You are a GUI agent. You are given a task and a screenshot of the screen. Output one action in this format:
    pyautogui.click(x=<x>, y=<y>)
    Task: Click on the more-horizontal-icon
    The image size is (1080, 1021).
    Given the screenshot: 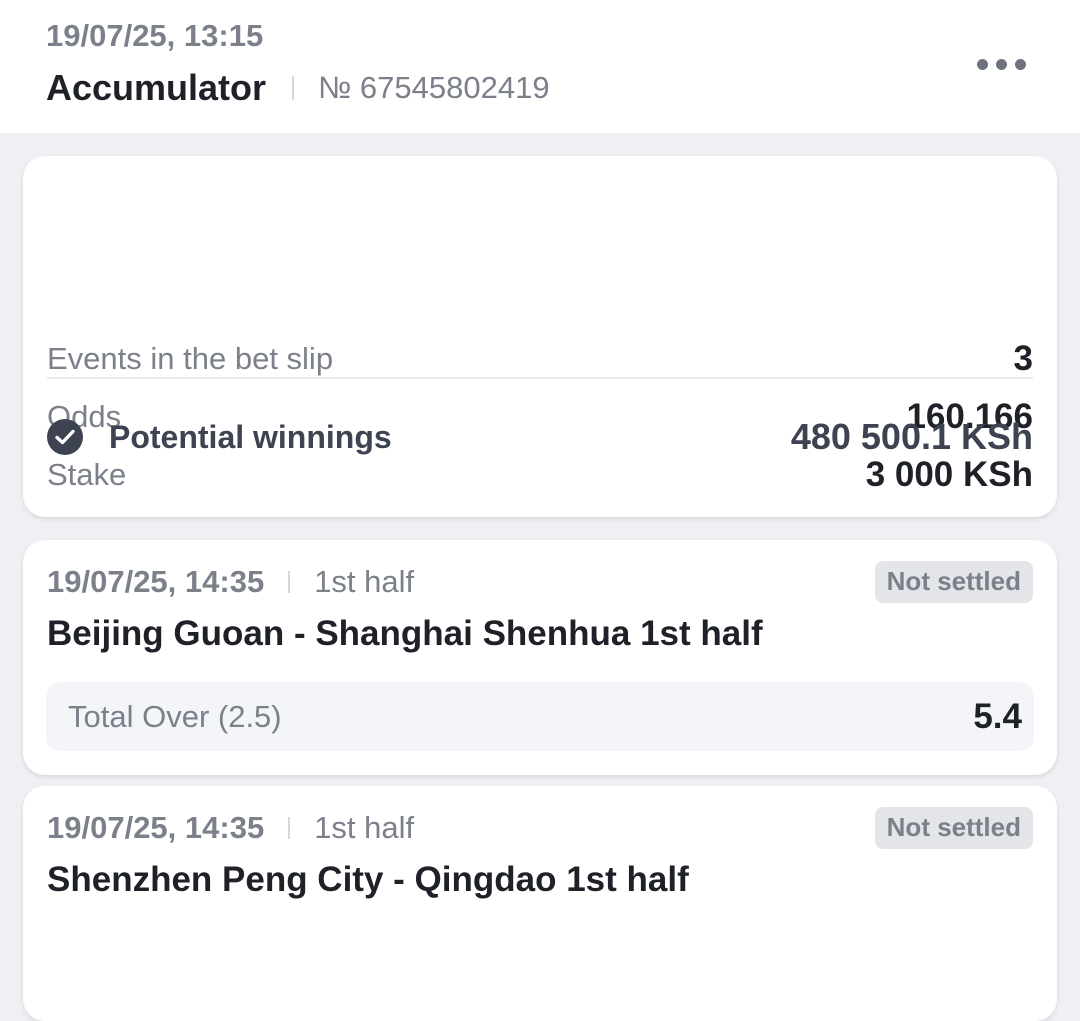 What is the action you would take?
    pyautogui.click(x=1001, y=64)
    